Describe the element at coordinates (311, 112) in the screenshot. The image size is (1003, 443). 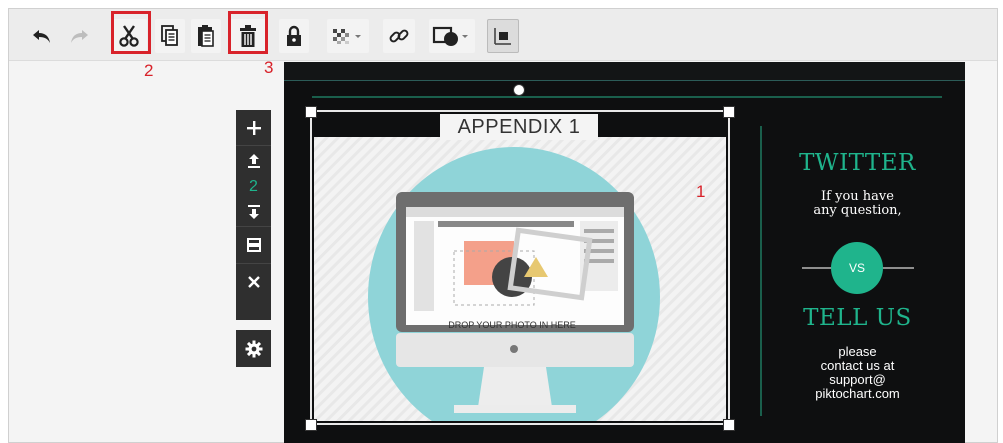
I see `resize-handle-top-left` at that location.